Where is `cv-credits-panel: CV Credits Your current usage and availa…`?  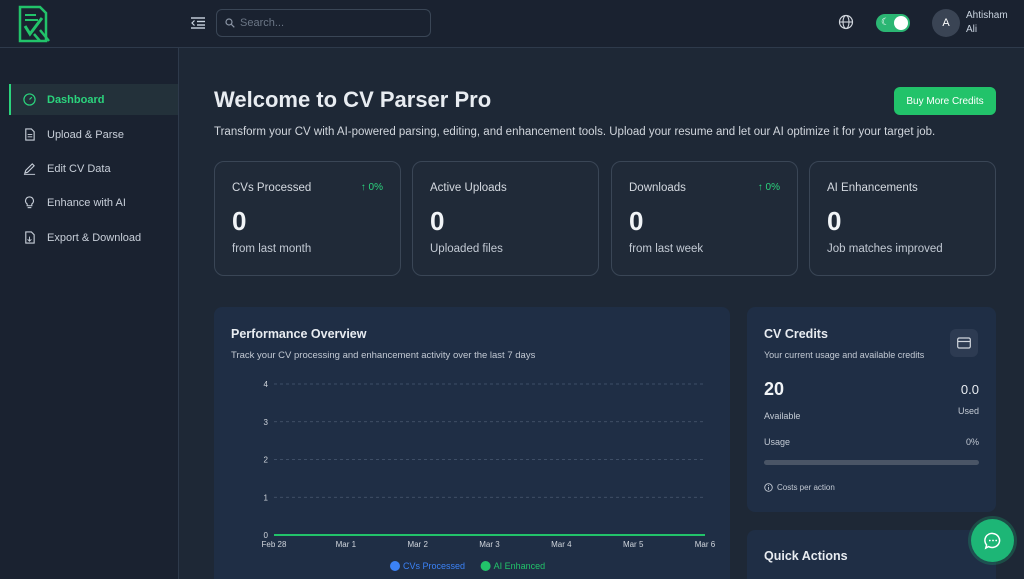 cv-credits-panel: CV Credits Your current usage and availa… is located at coordinates (871, 409).